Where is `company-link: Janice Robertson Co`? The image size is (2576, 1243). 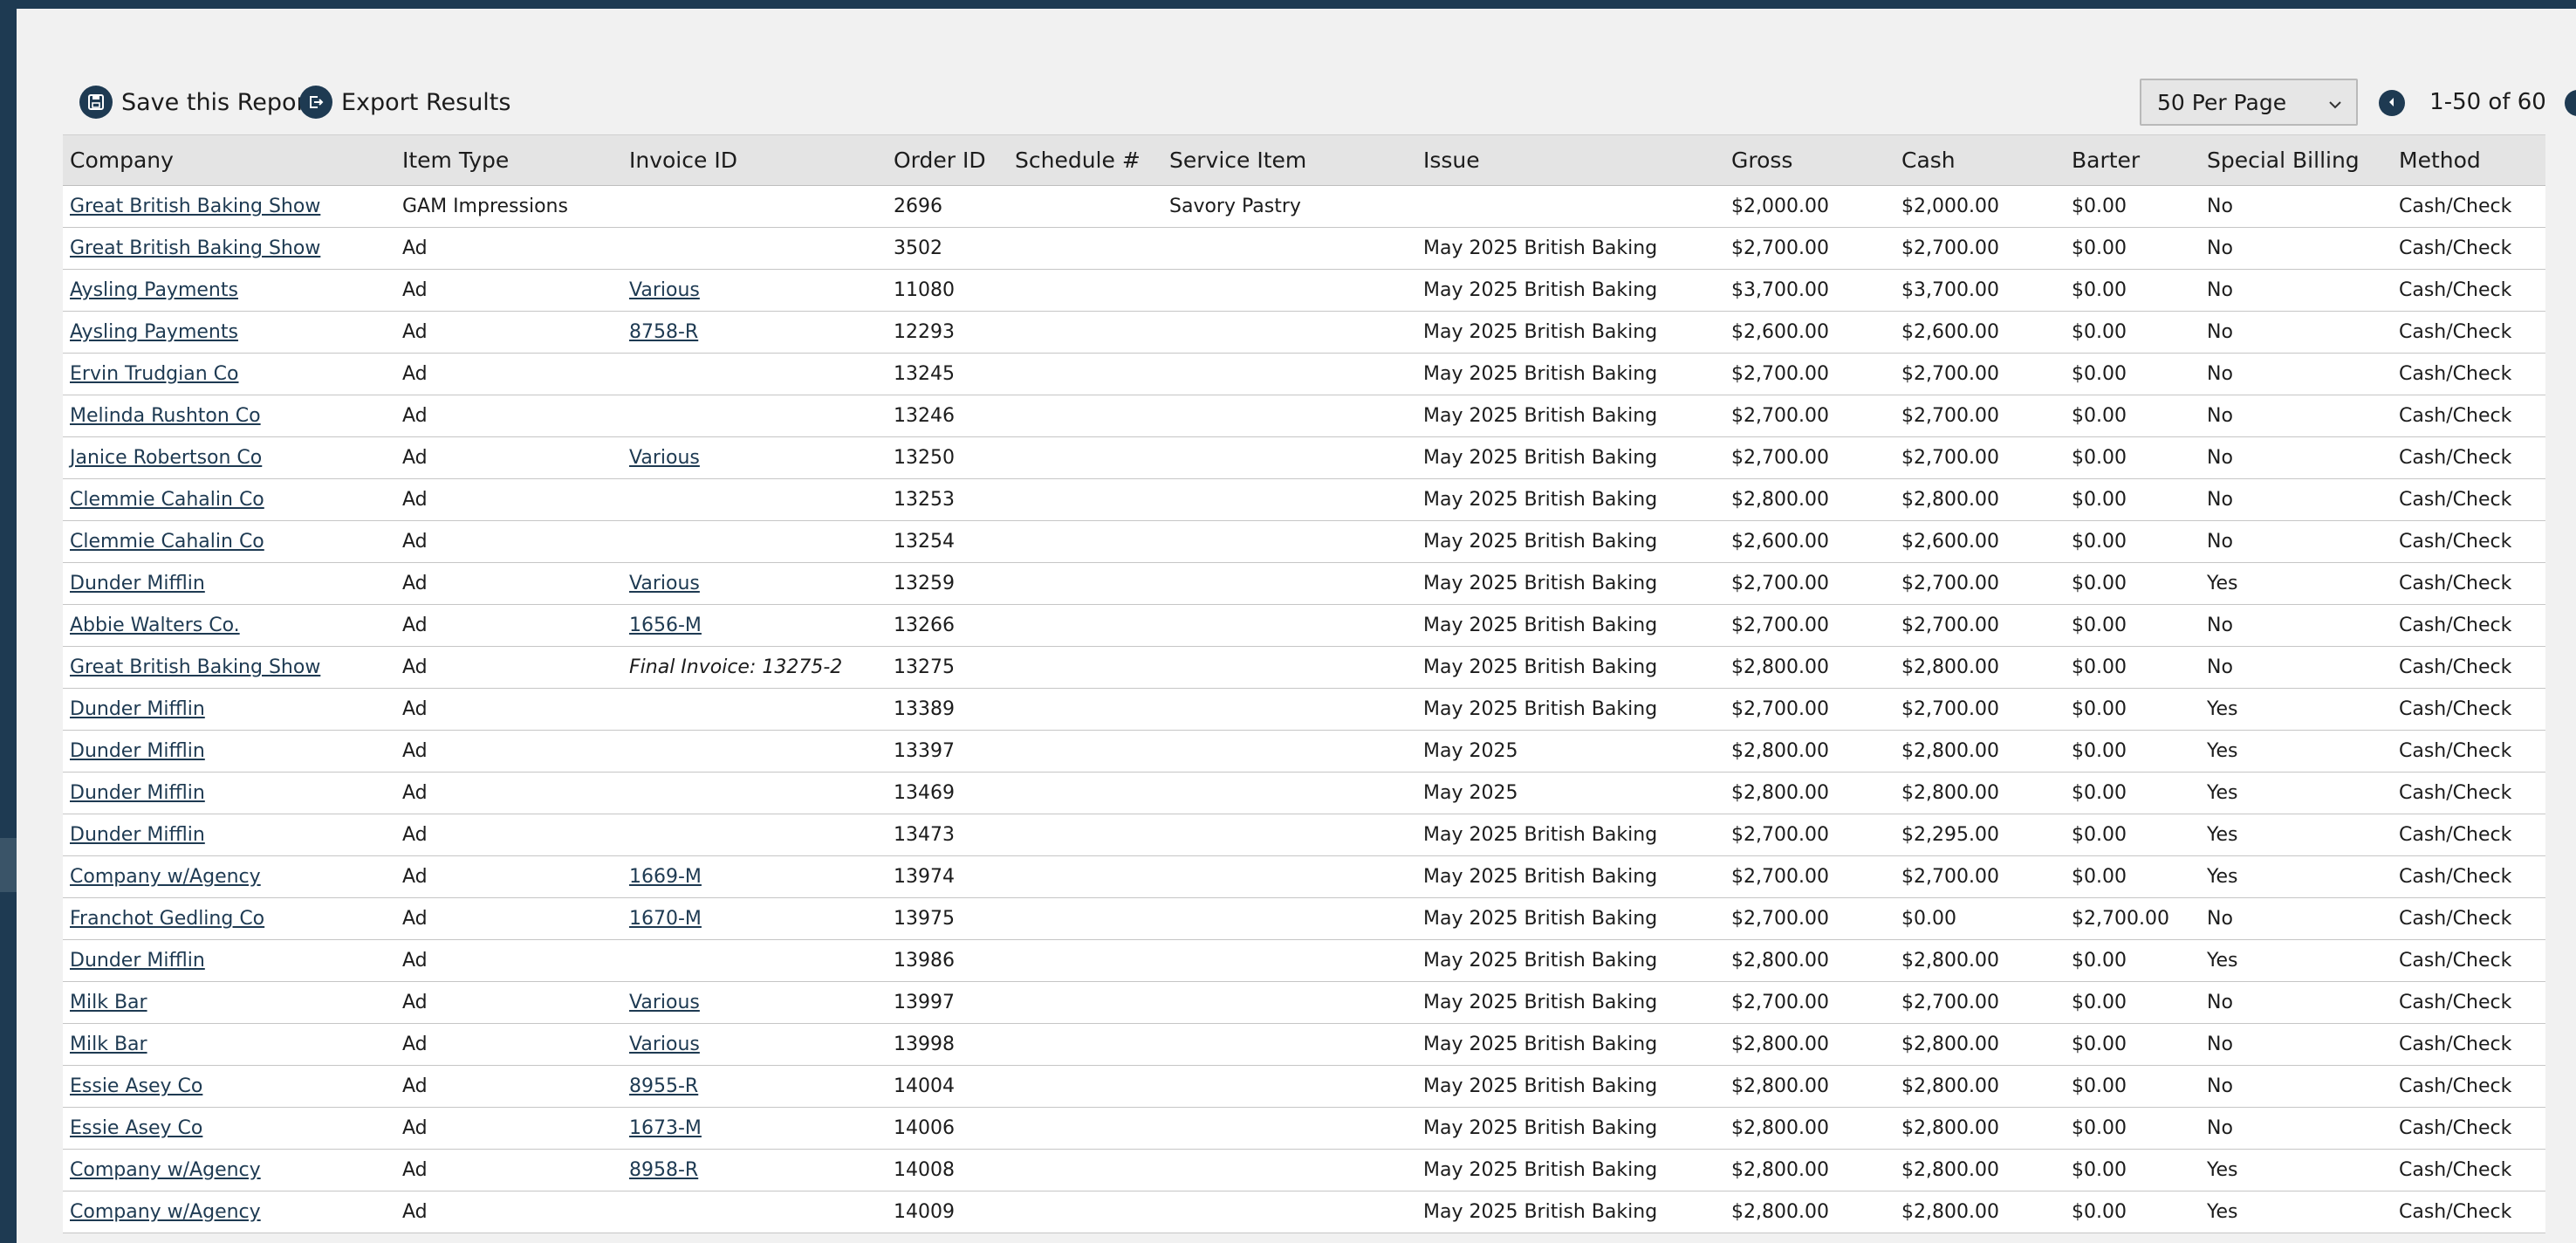
company-link: Janice Robertson Co is located at coordinates (166, 458).